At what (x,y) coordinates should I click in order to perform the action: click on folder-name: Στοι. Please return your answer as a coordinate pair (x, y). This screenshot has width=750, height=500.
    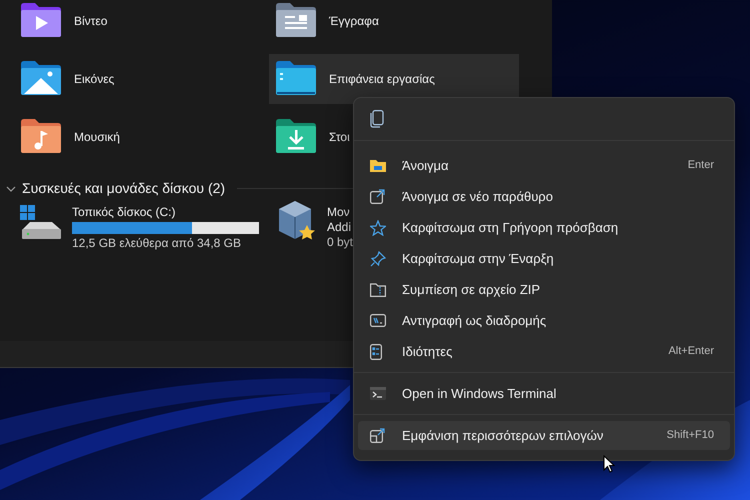
    Looking at the image, I should click on (339, 137).